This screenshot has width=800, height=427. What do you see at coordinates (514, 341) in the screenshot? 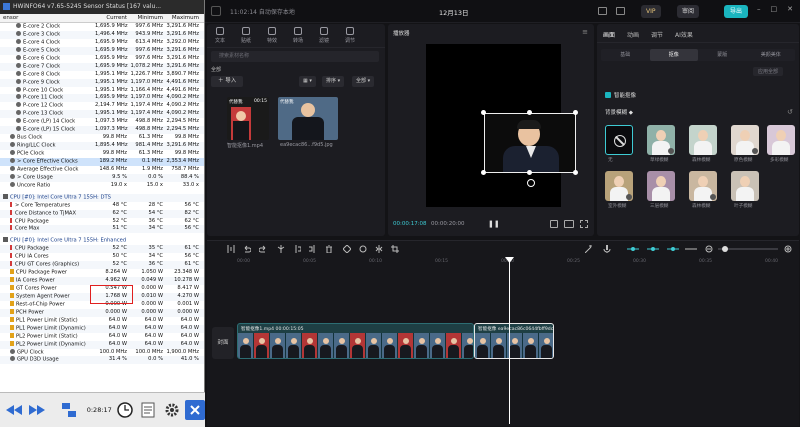
I see `video-clip-selected: 智能抠像 ea9ecac86c0644fbff9dc` at bounding box center [514, 341].